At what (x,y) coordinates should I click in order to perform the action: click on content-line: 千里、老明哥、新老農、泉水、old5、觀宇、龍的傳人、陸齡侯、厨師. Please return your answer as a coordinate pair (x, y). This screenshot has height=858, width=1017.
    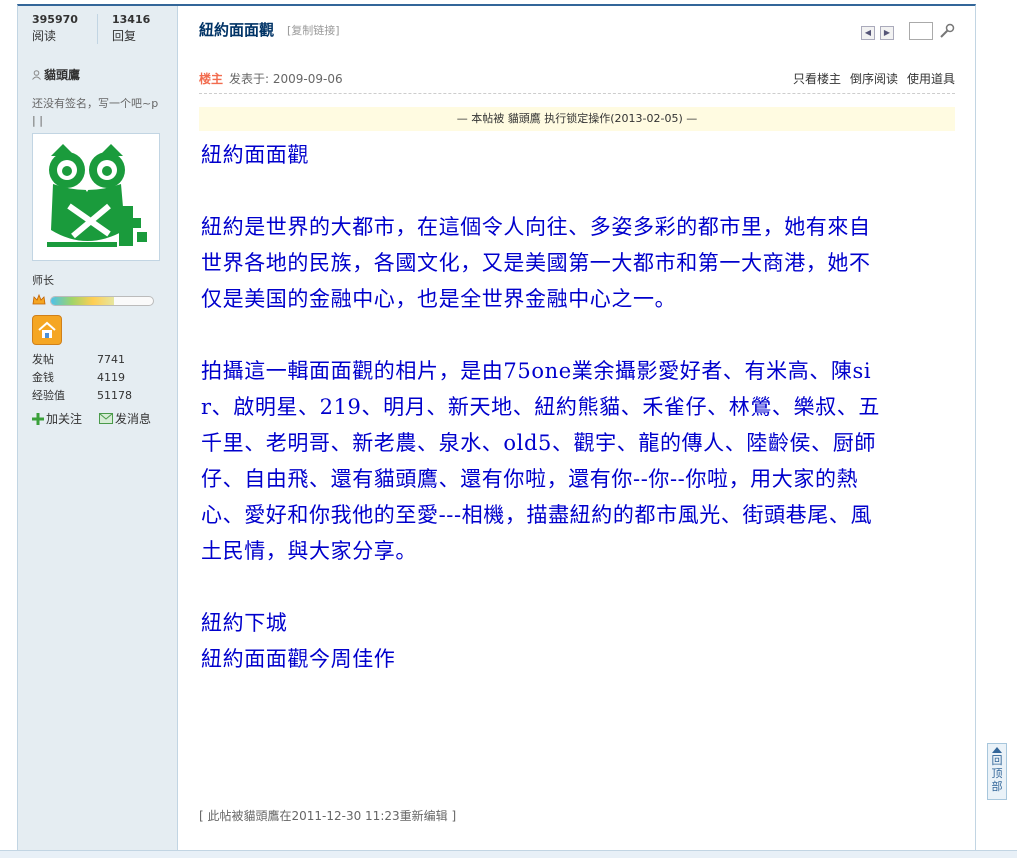
    Looking at the image, I should click on (538, 443).